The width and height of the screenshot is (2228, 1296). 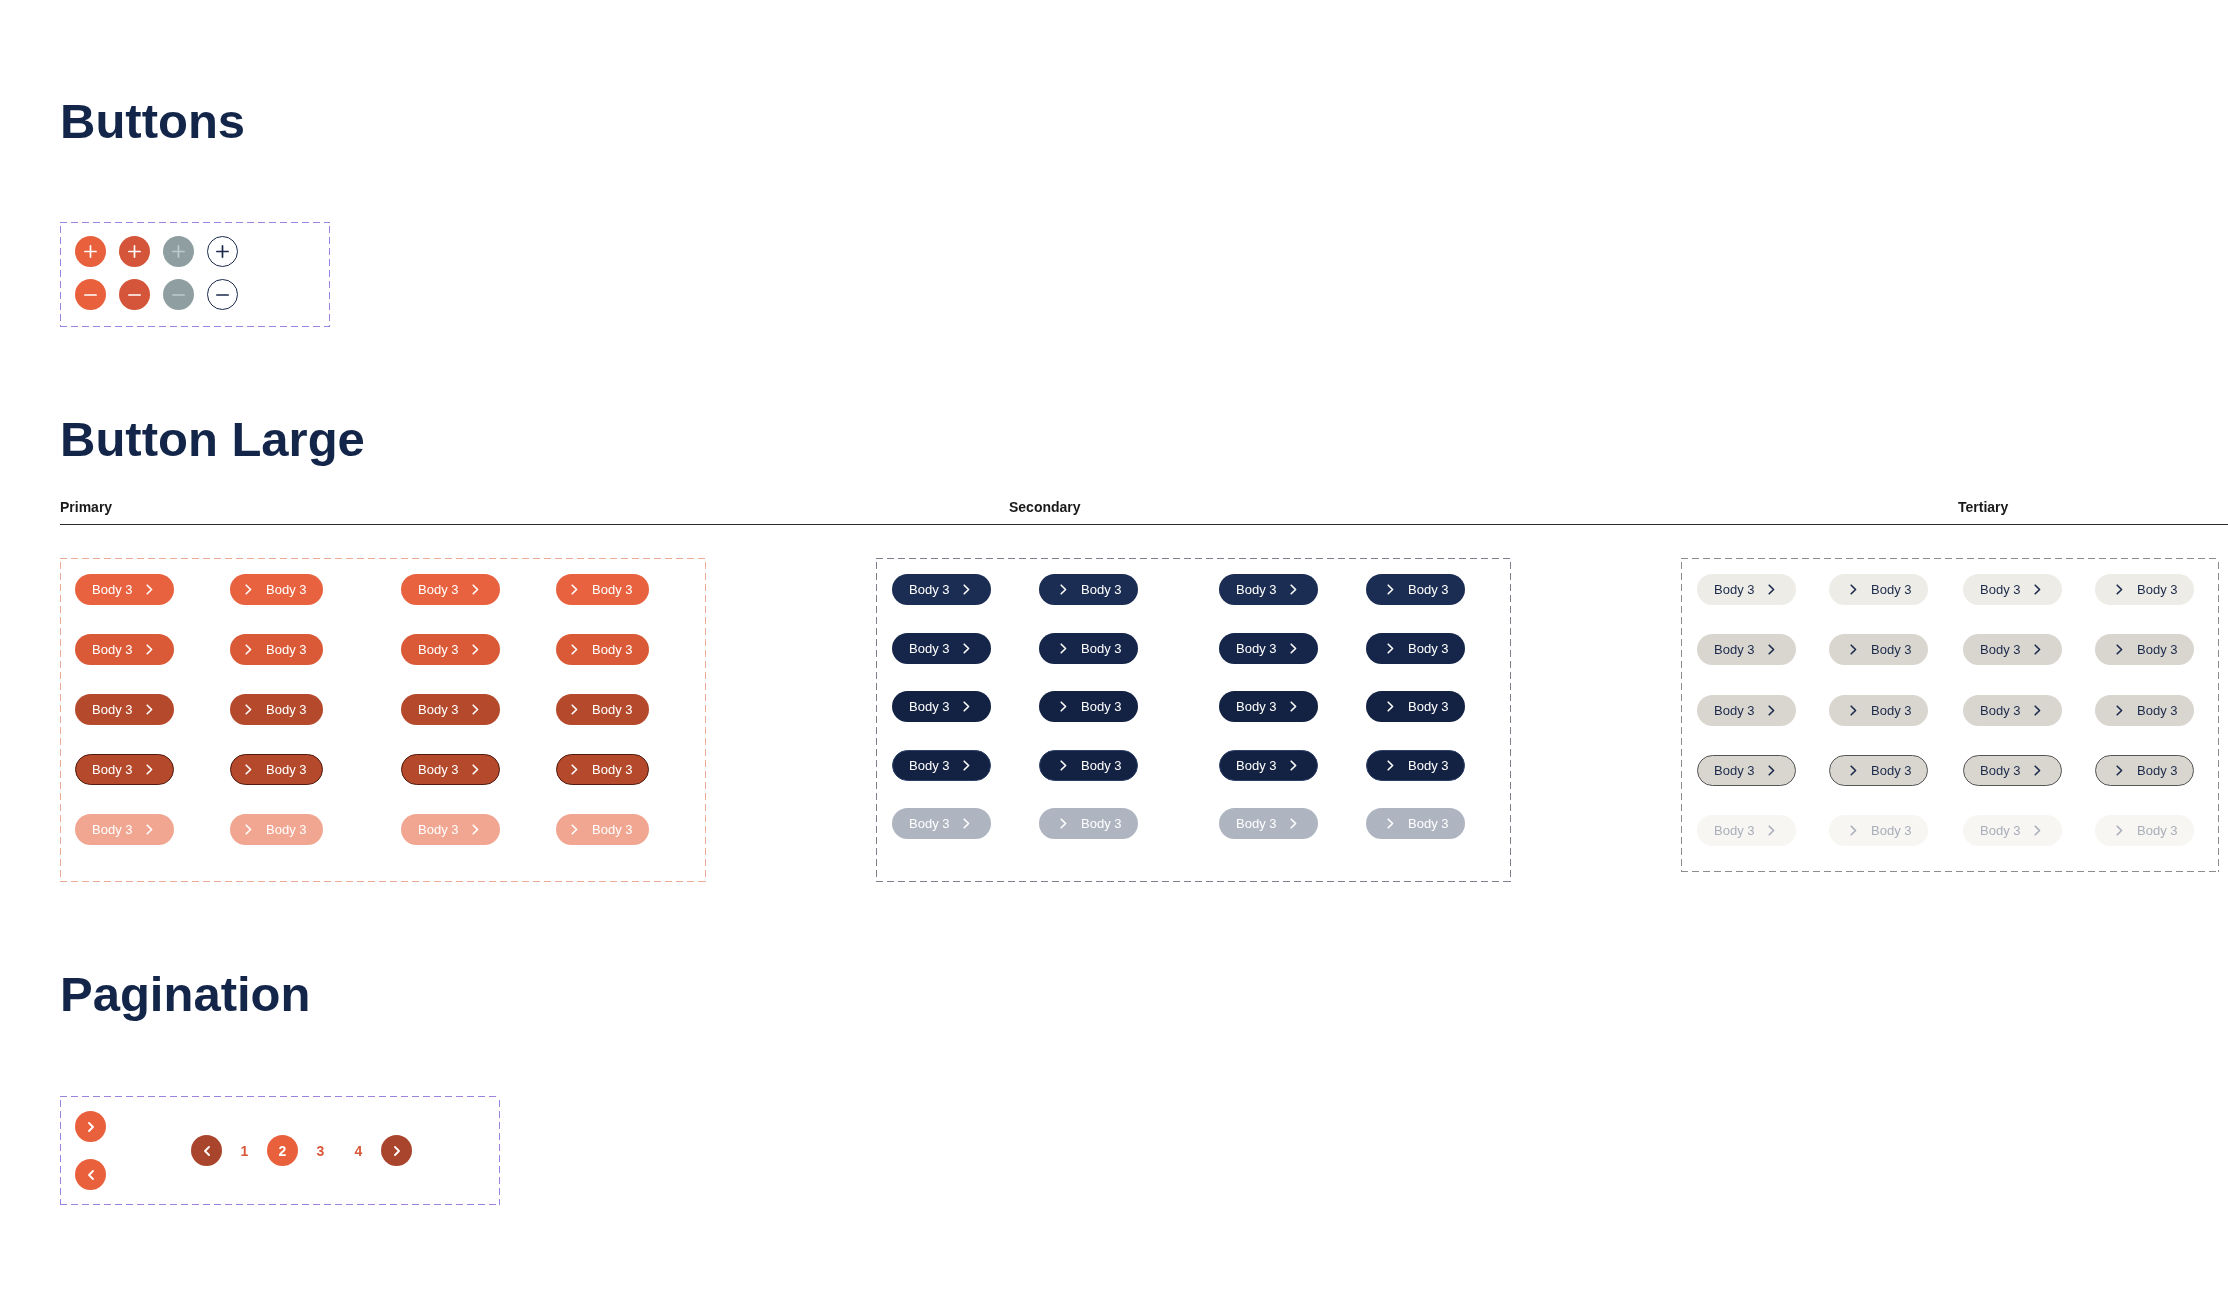 I want to click on plus-button, so click(x=222, y=251).